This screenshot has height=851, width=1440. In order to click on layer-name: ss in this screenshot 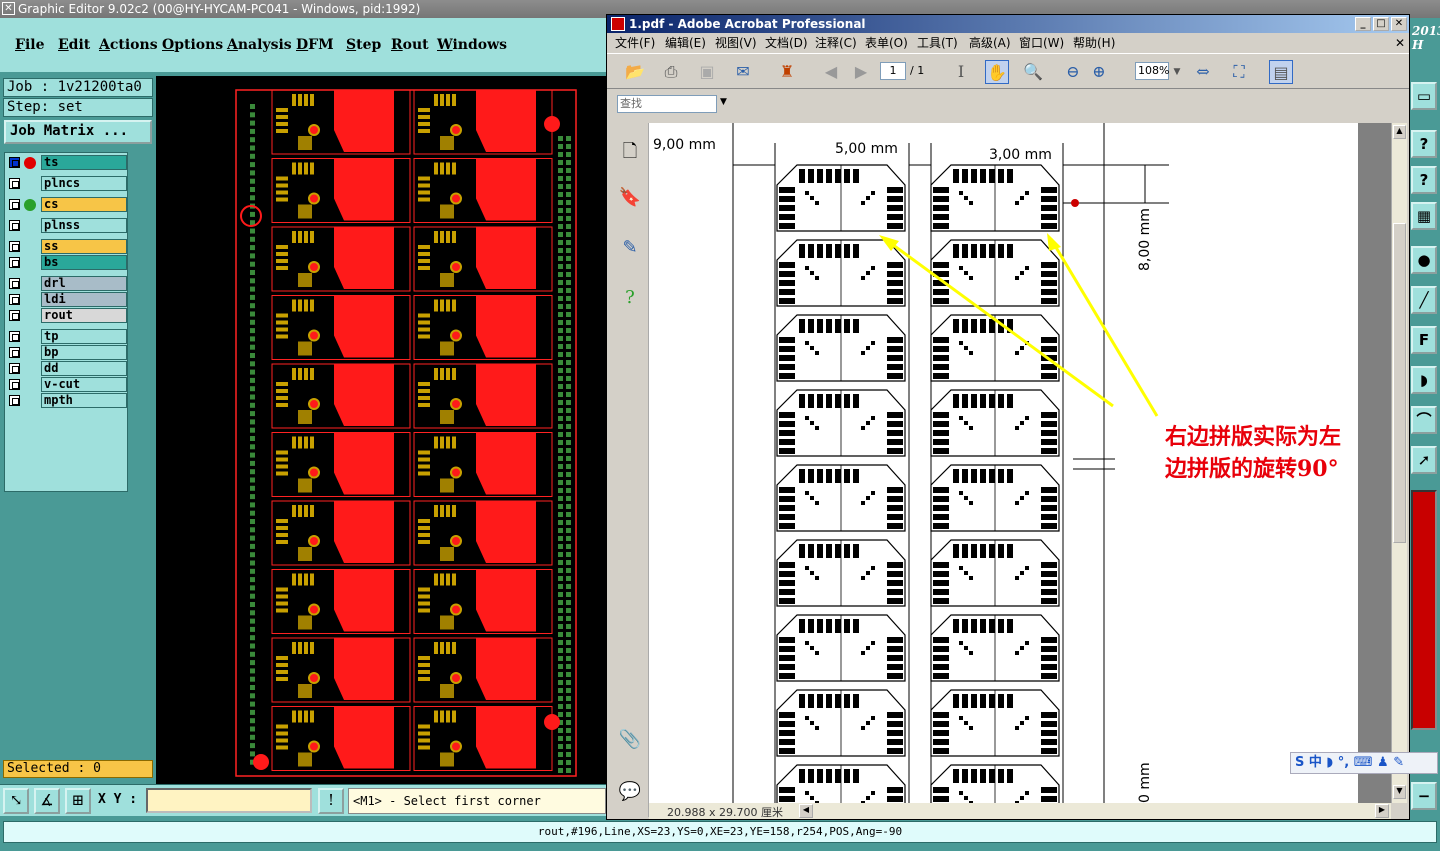, I will do `click(84, 246)`.